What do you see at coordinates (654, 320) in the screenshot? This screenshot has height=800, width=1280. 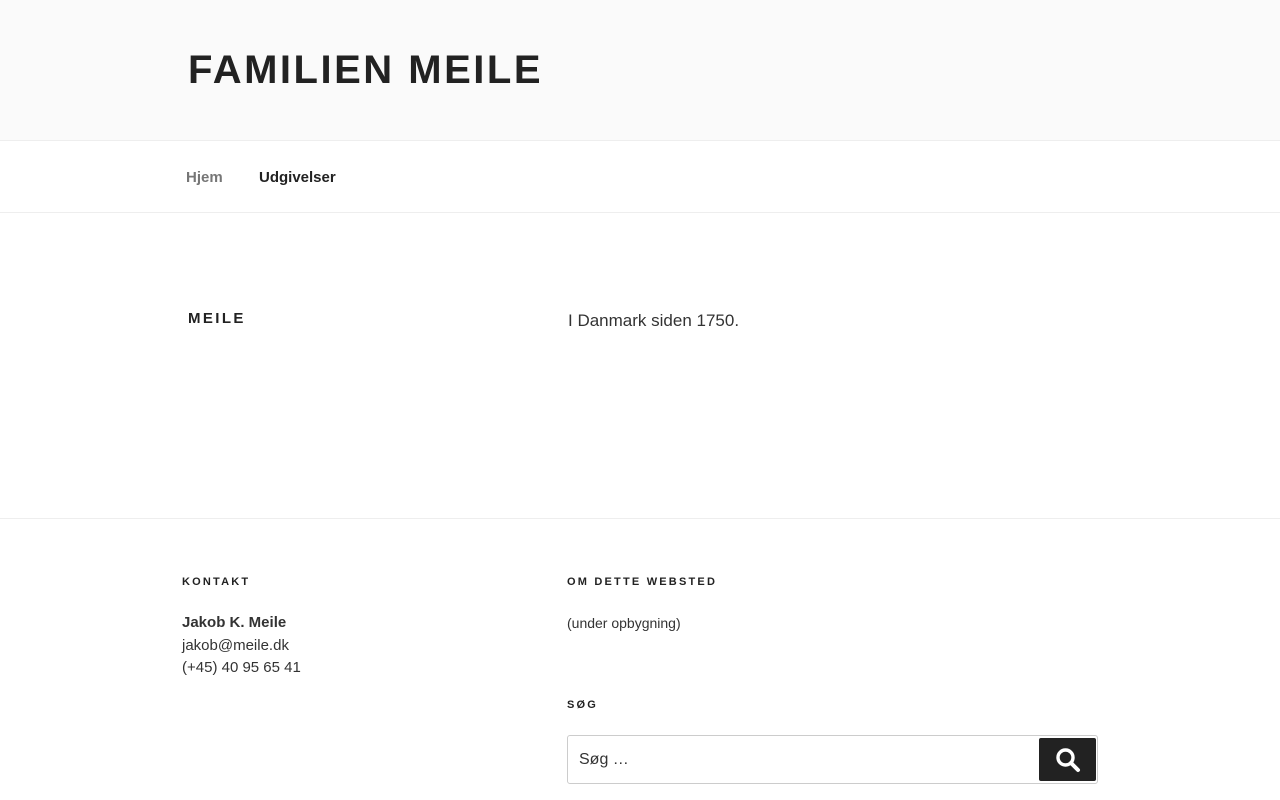 I see `page-text: I Danmark siden 1750.` at bounding box center [654, 320].